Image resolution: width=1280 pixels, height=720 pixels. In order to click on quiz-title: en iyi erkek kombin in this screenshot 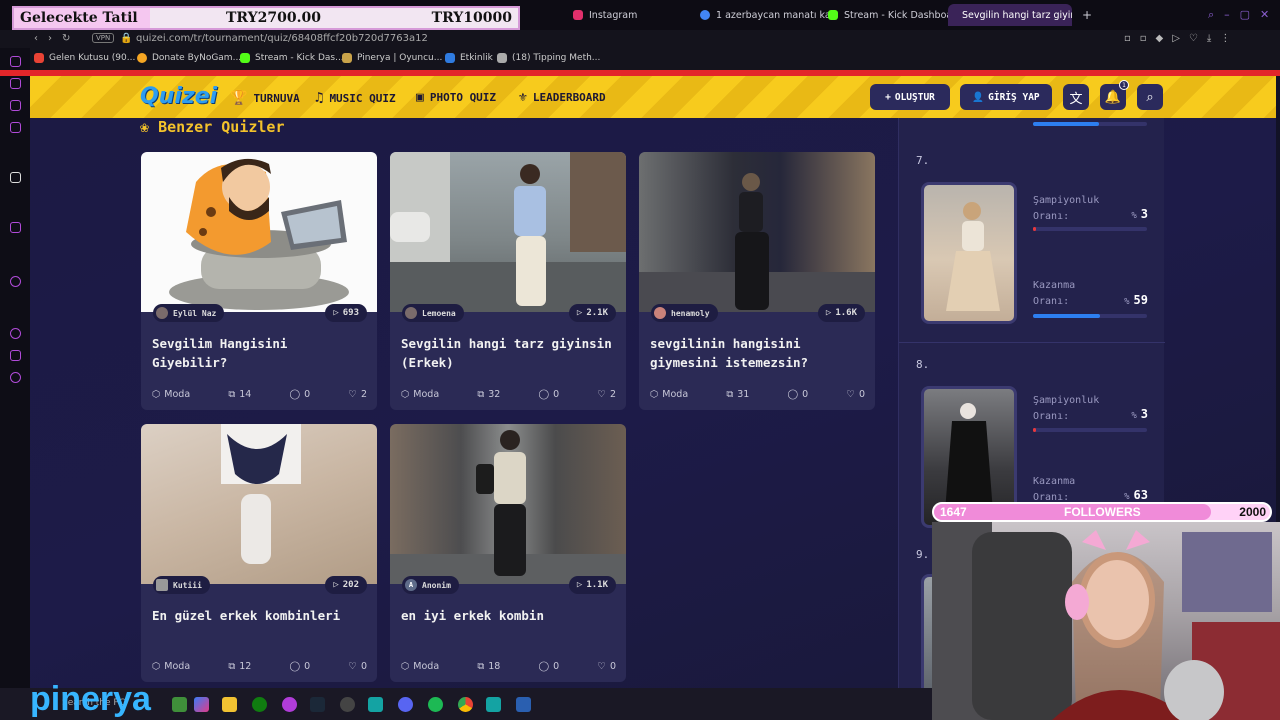, I will do `click(508, 615)`.